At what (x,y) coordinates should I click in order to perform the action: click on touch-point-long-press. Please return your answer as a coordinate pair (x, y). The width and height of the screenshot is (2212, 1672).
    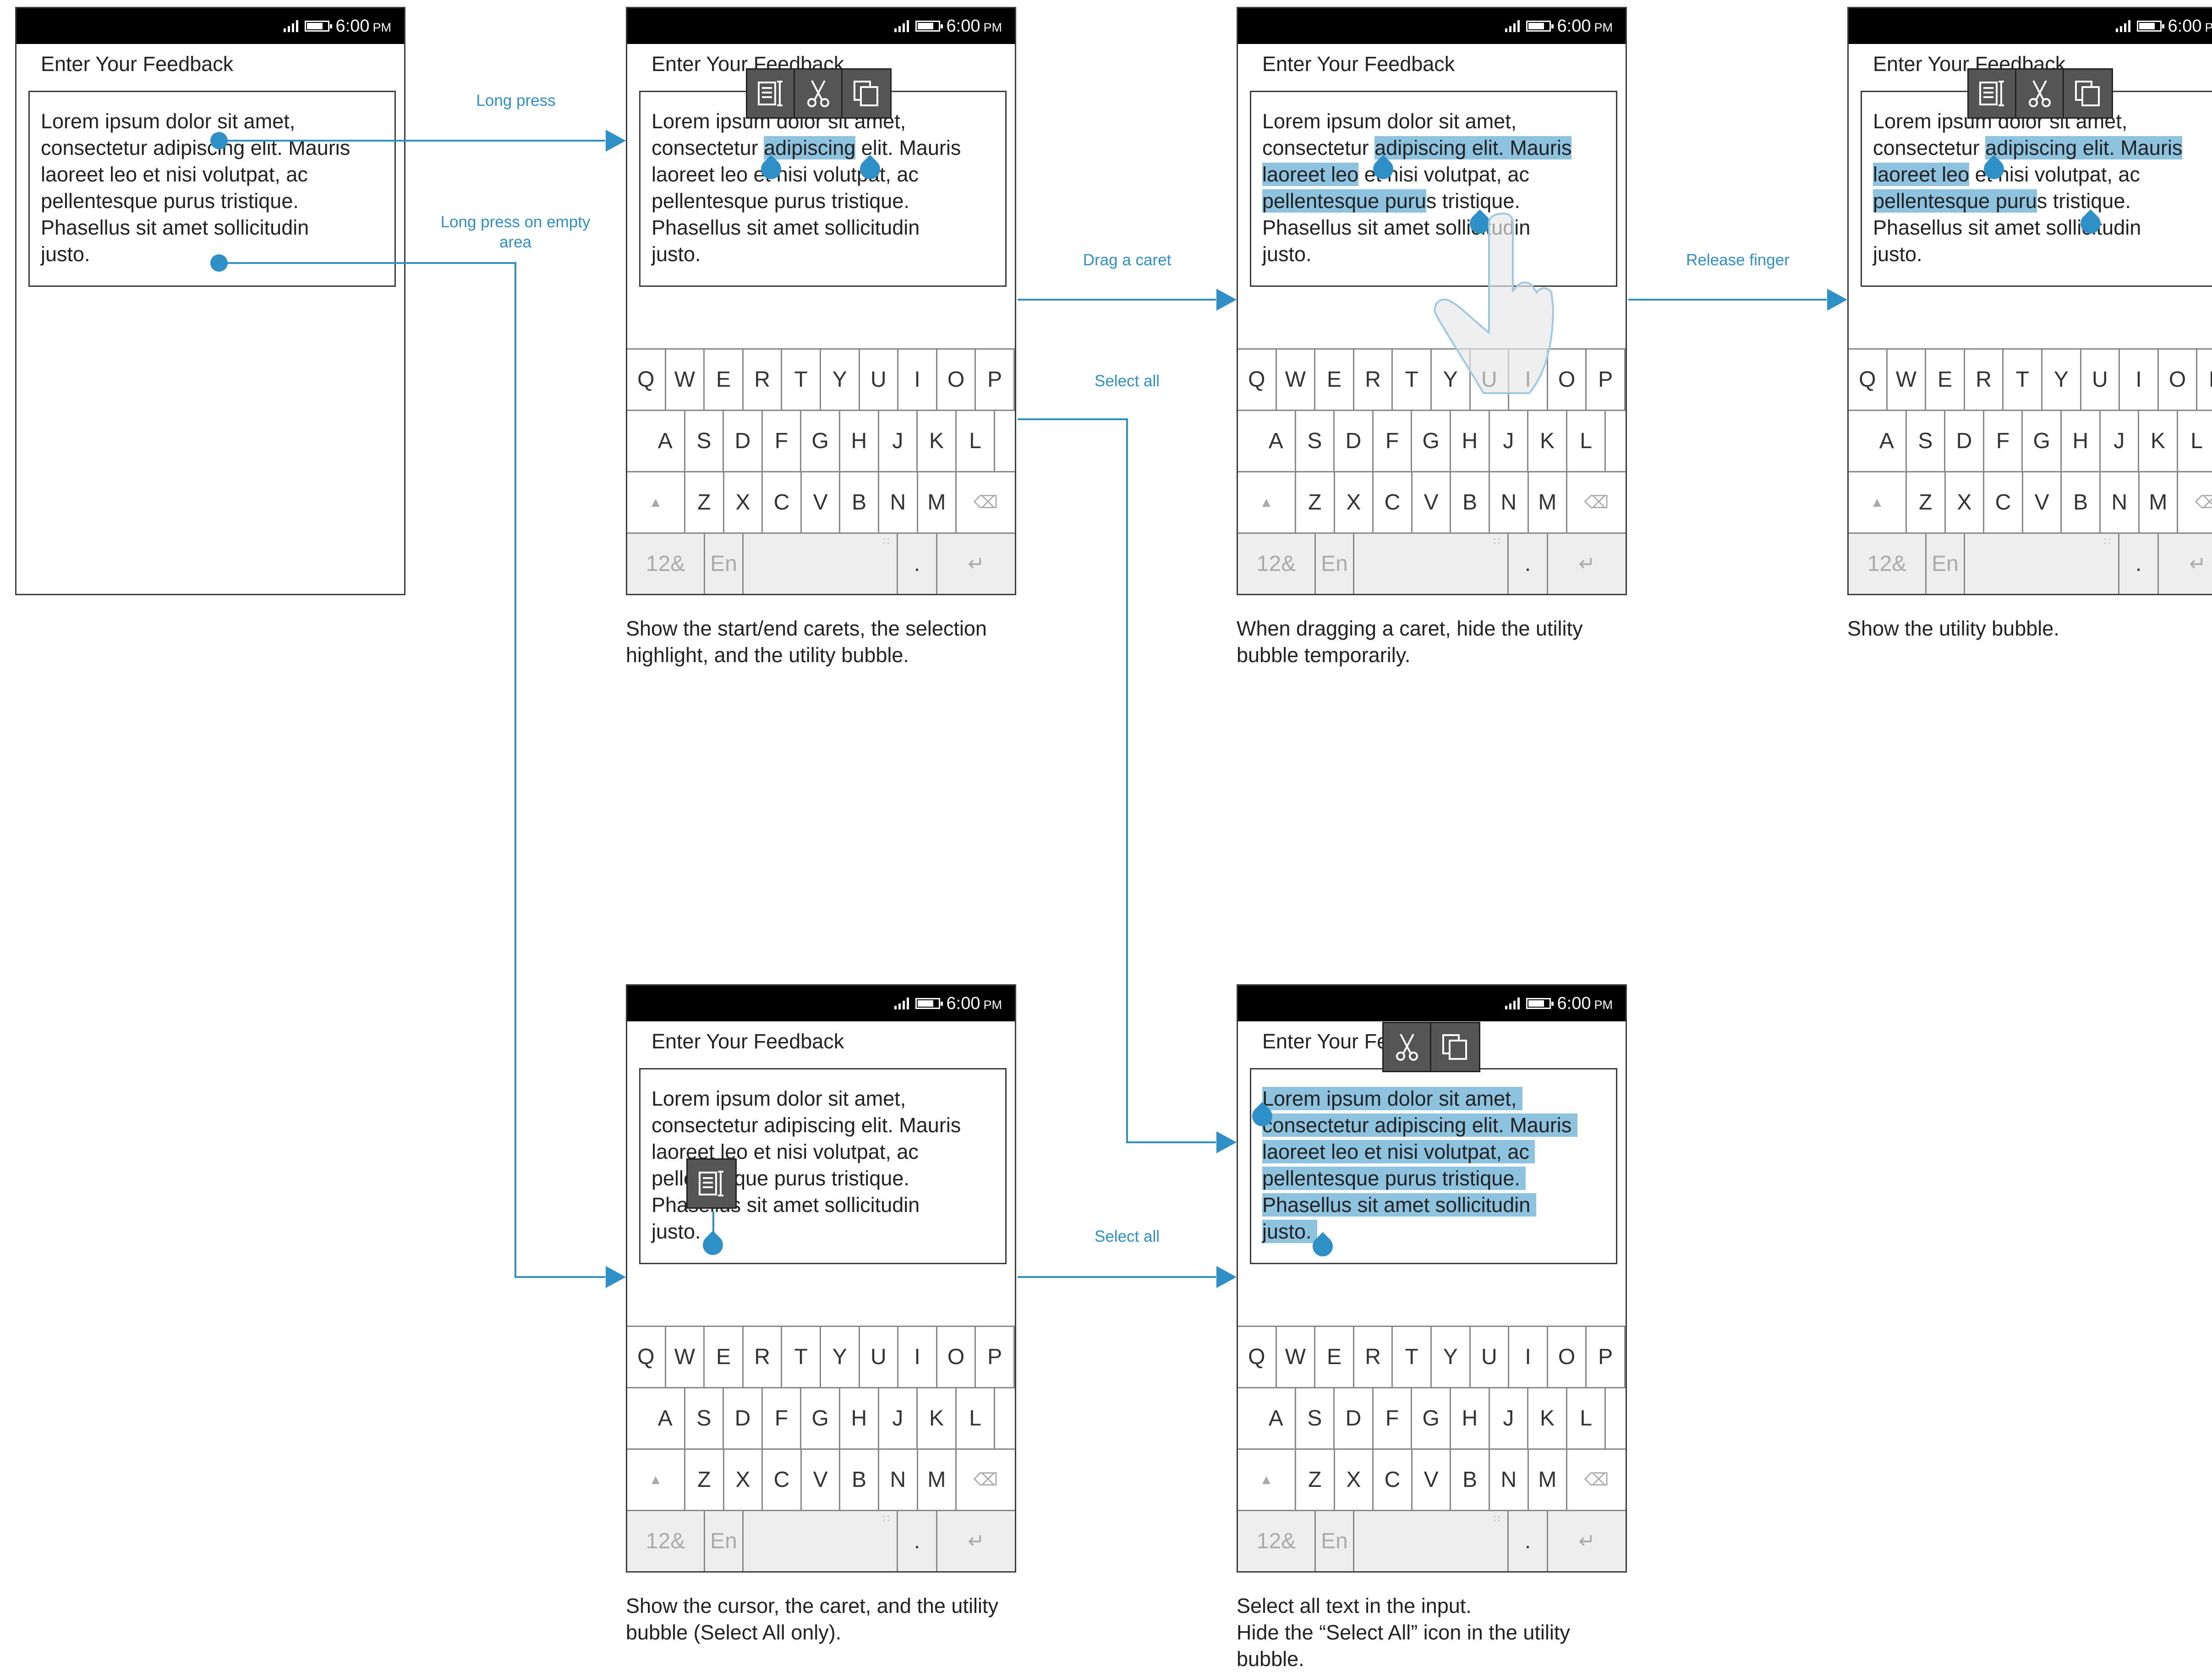
    Looking at the image, I should click on (219, 140).